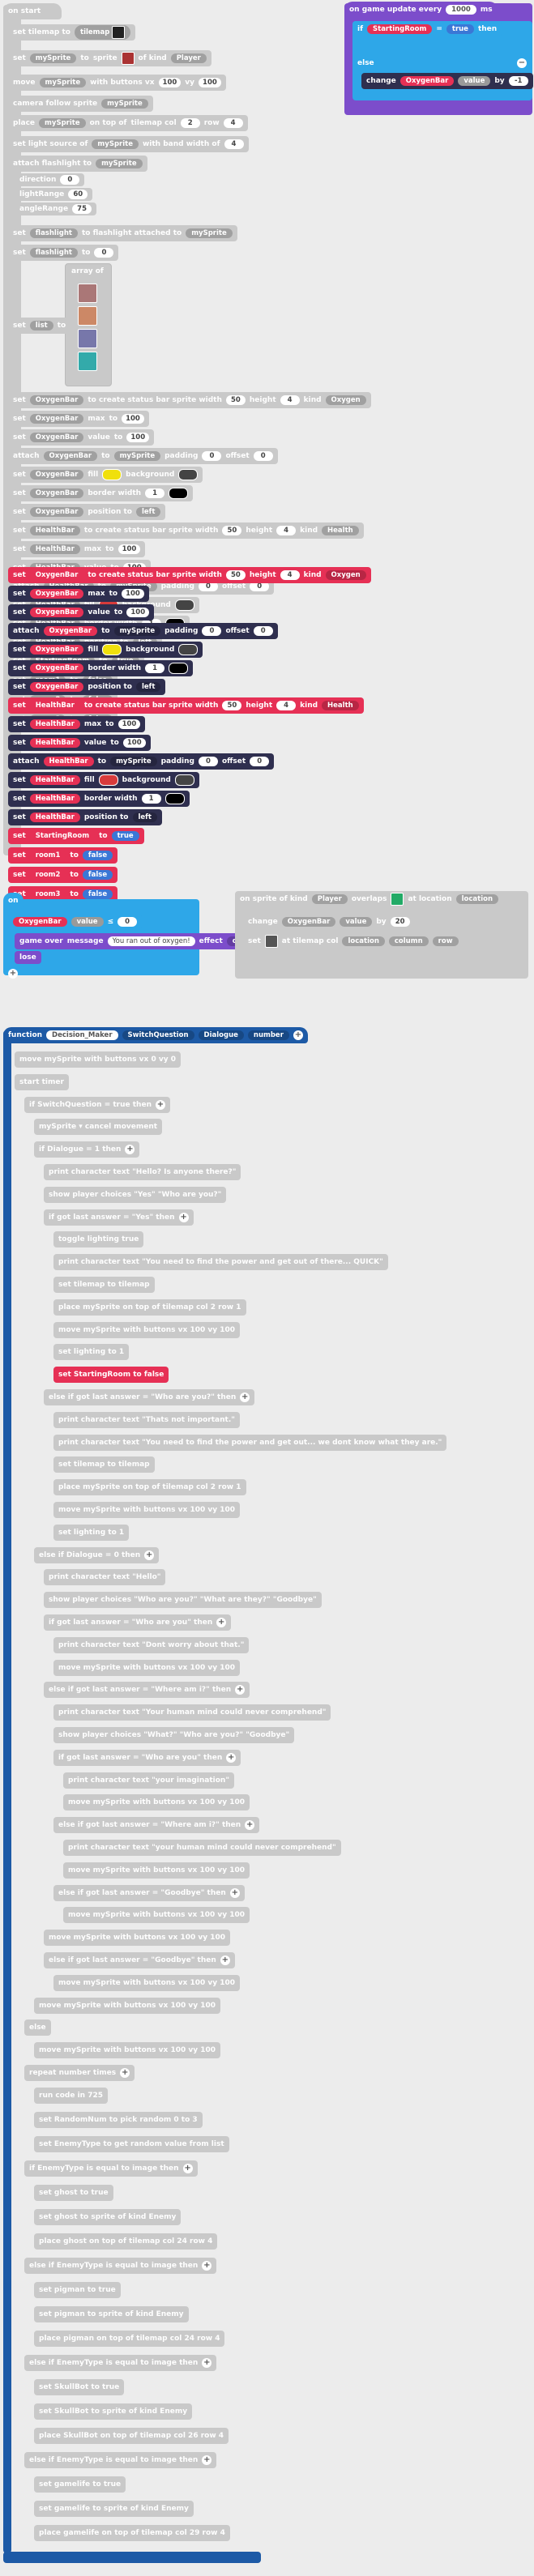 Image resolution: width=534 pixels, height=2576 pixels. I want to click on function-stmt-8: toggle lighting true, so click(98, 1240).